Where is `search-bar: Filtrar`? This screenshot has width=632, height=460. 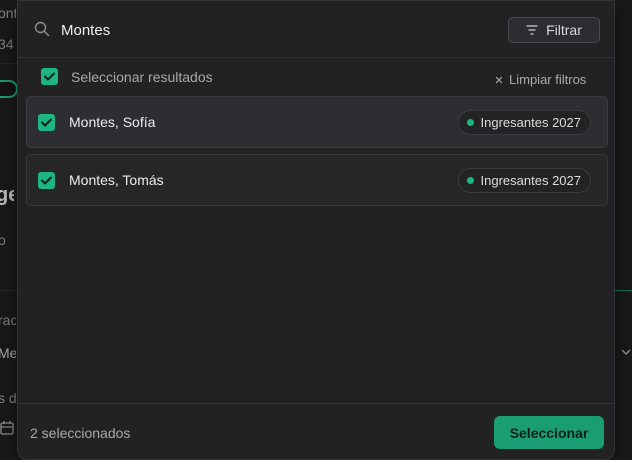 search-bar: Filtrar is located at coordinates (316, 29).